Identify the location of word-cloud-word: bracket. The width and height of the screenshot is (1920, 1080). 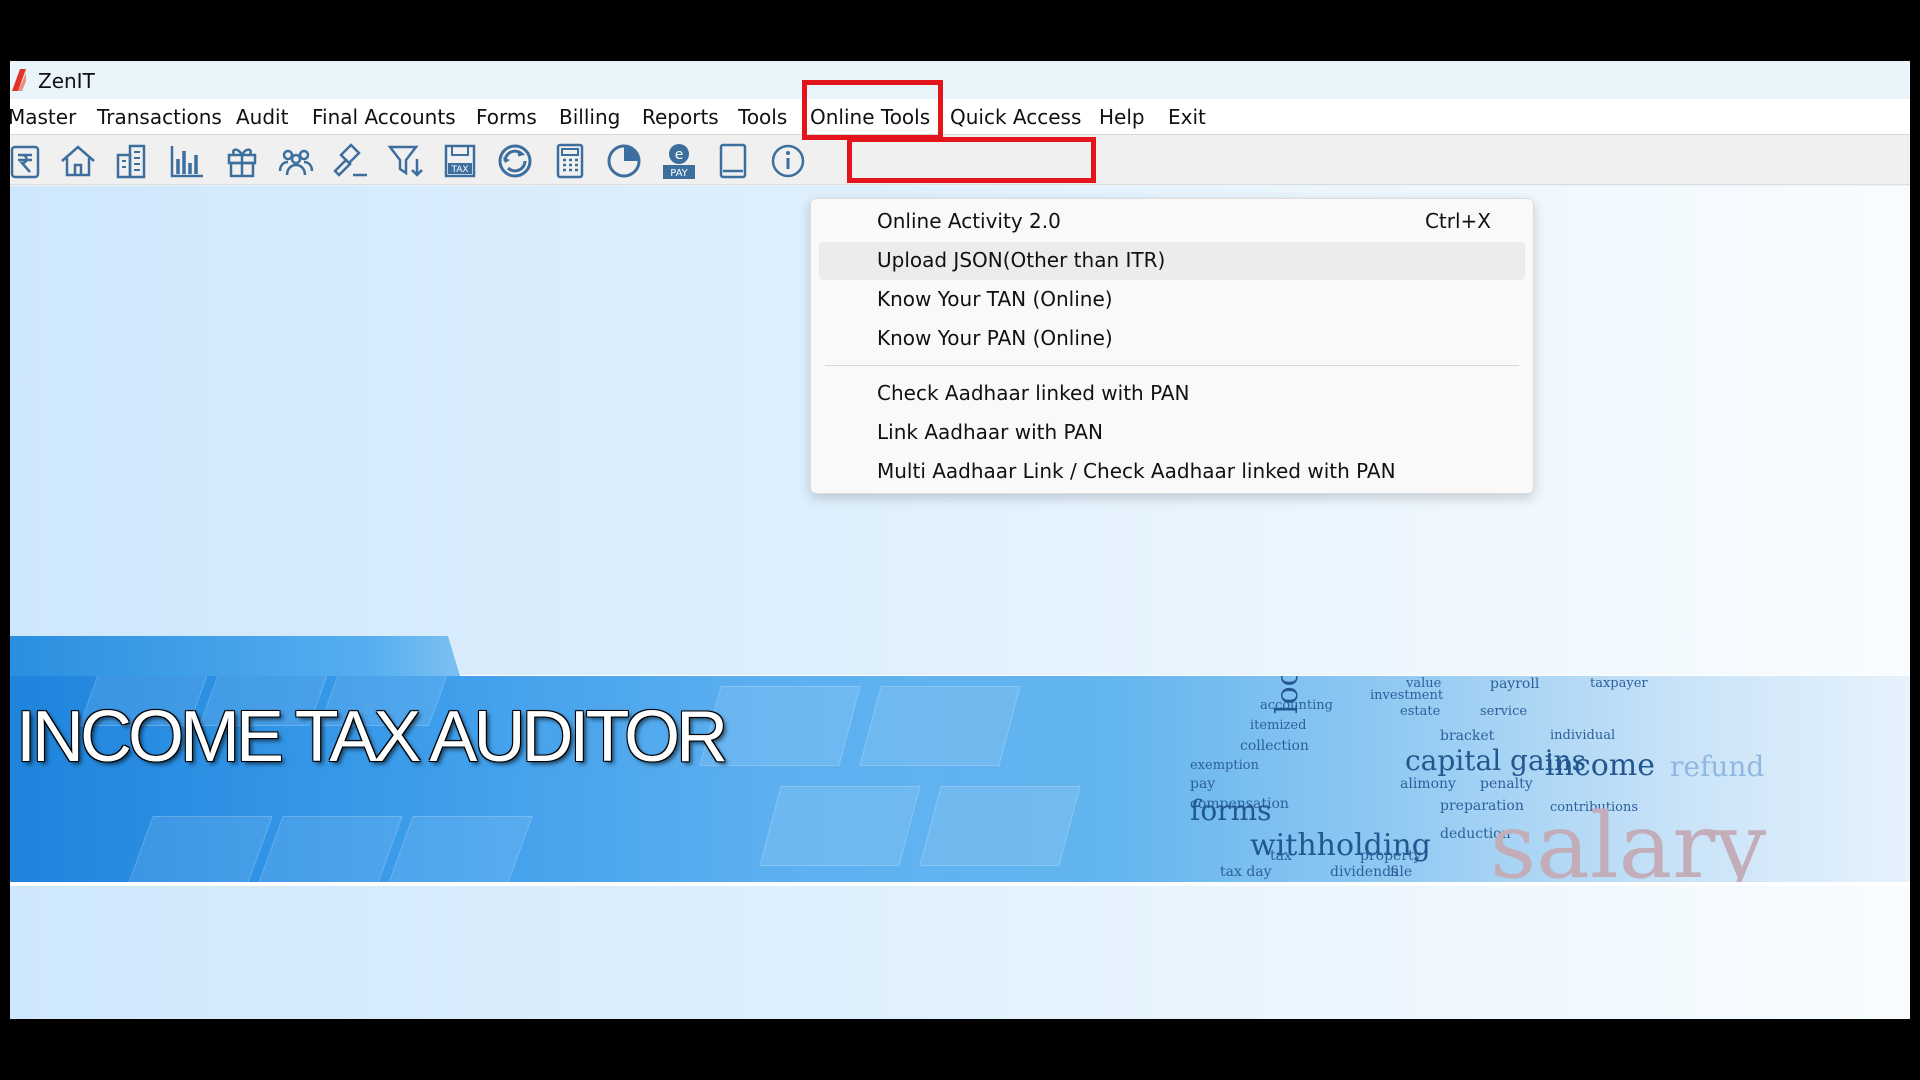
(1467, 736).